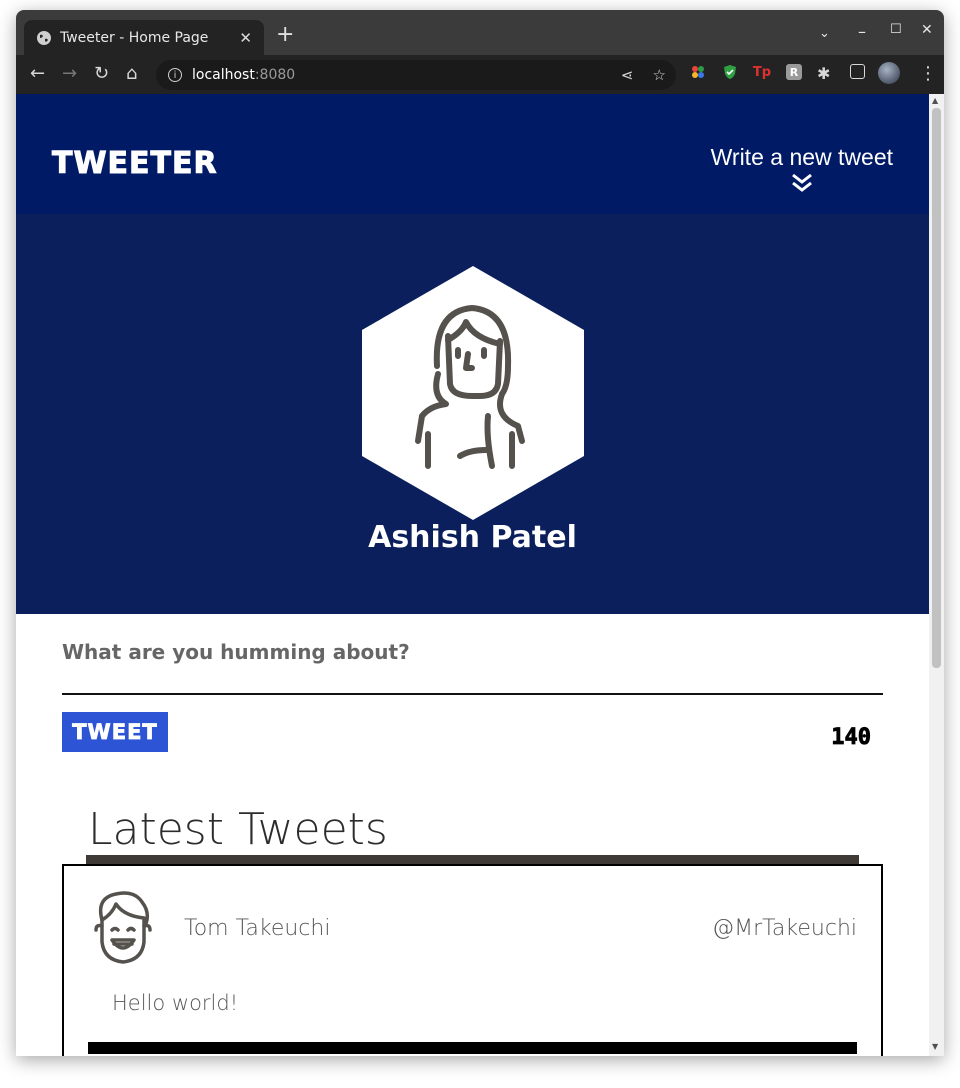 This screenshot has width=960, height=1088. Describe the element at coordinates (762, 72) in the screenshot. I see `tp-extension-icon: Tp` at that location.